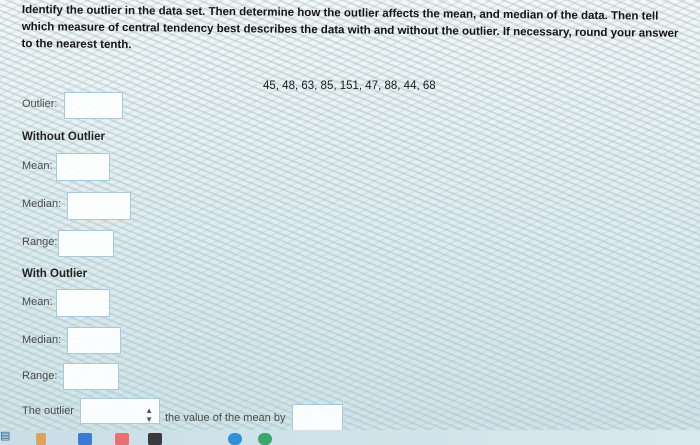 The width and height of the screenshot is (700, 445). What do you see at coordinates (40, 104) in the screenshot?
I see `outlier-label: Outlier:` at bounding box center [40, 104].